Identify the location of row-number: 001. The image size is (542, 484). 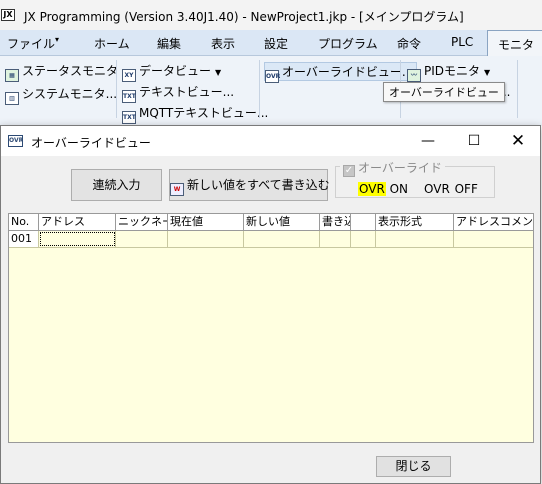
(24, 239).